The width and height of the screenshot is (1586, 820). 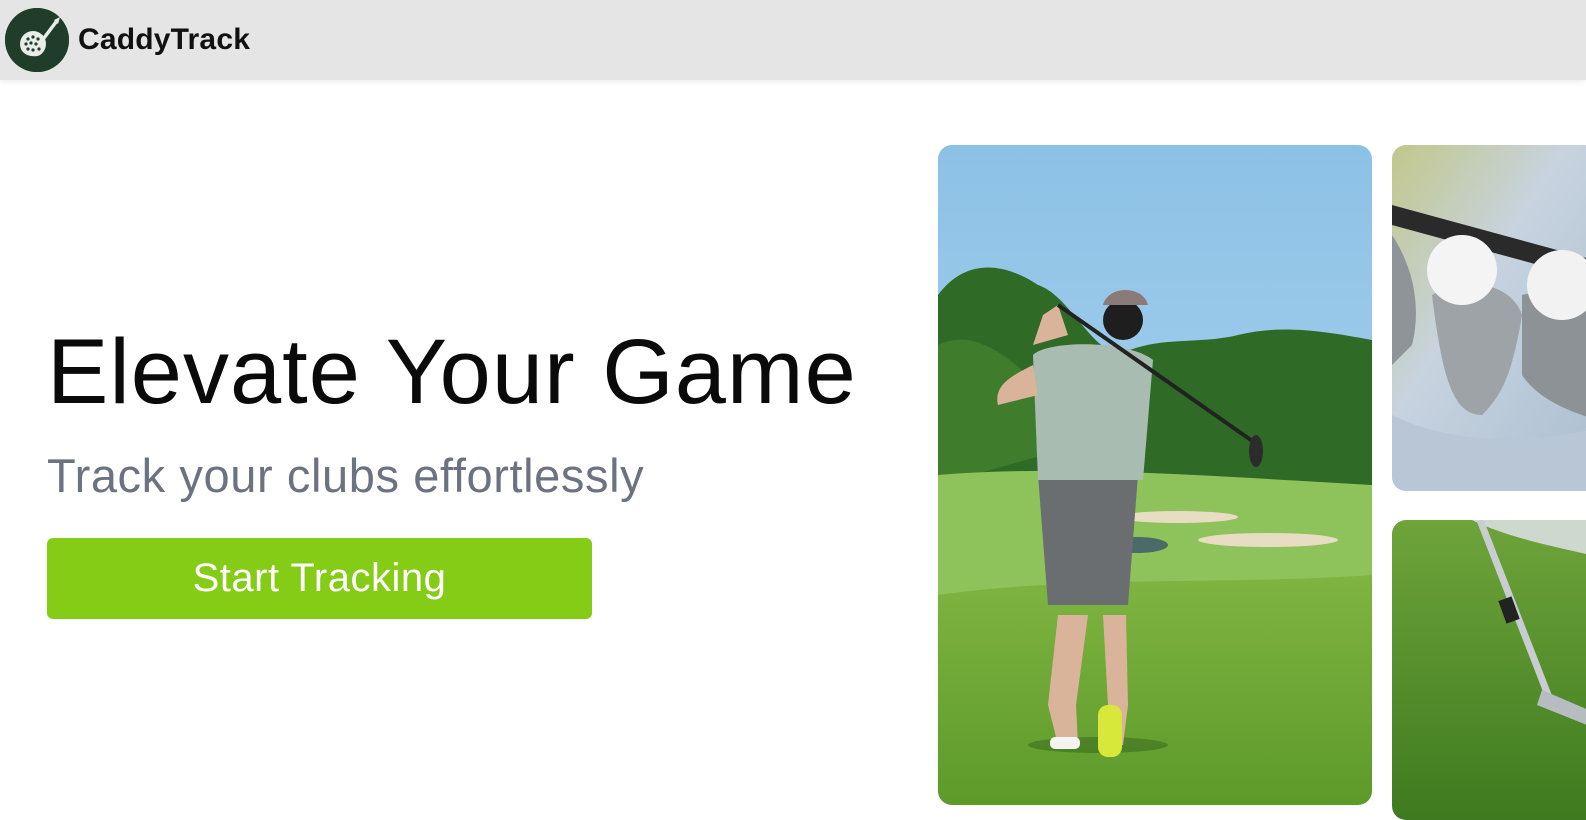 What do you see at coordinates (452, 372) in the screenshot?
I see `hero-headline: Elevate Your Game` at bounding box center [452, 372].